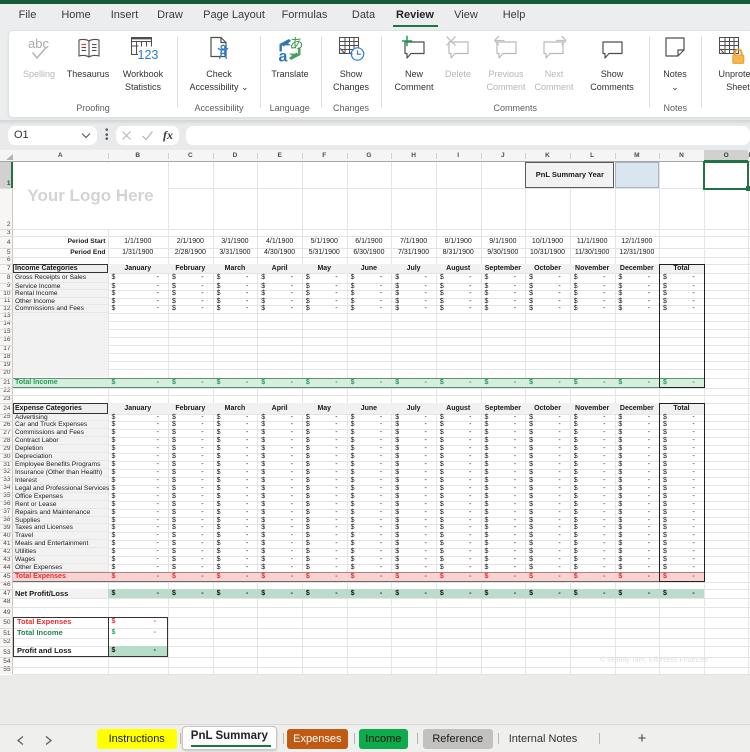 This screenshot has height=752, width=750. I want to click on svg-text: 123, so click(148, 55).